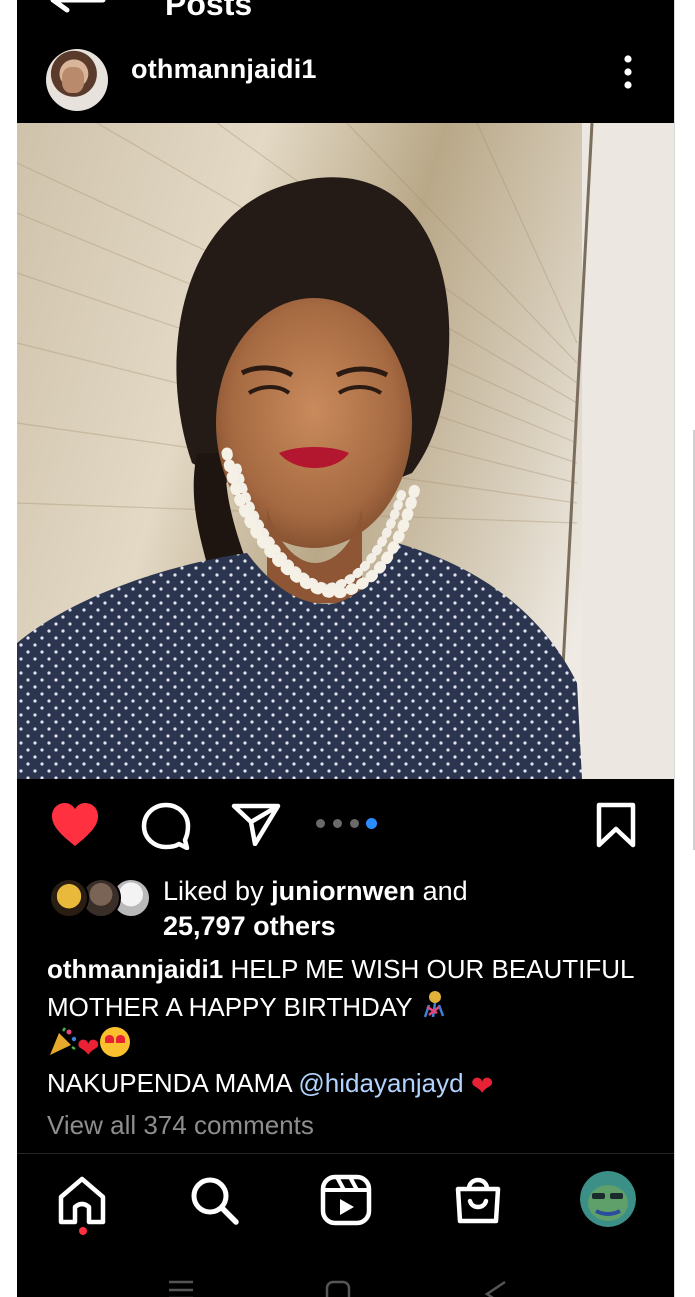 This screenshot has width=695, height=1297. Describe the element at coordinates (345, 11) in the screenshot. I see `top-bar: Posts` at that location.